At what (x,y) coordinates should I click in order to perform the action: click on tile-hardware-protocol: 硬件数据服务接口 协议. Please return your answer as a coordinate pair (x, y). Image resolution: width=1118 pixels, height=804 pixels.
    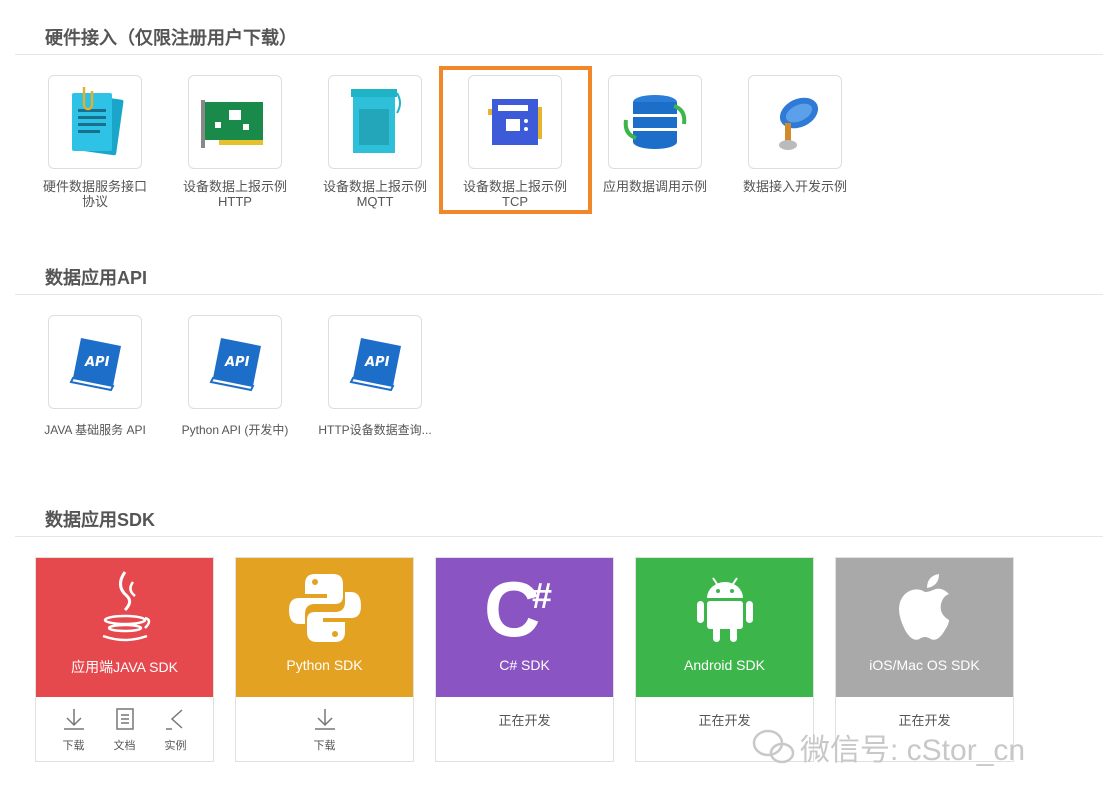
    Looking at the image, I should click on (95, 142).